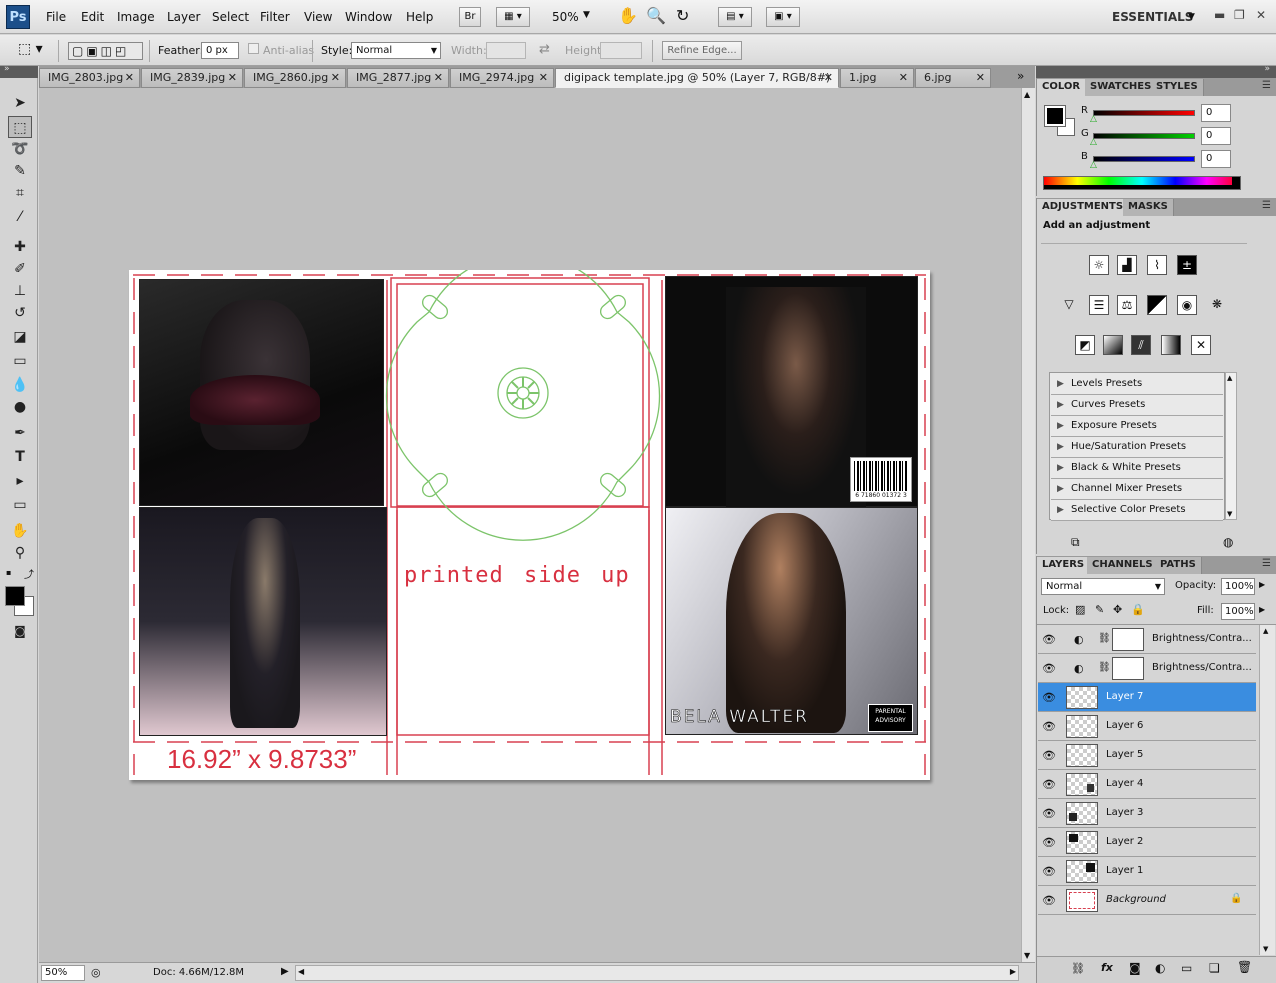  What do you see at coordinates (1152, 17) in the screenshot?
I see `workspace-switcher: ESSENTIALS` at bounding box center [1152, 17].